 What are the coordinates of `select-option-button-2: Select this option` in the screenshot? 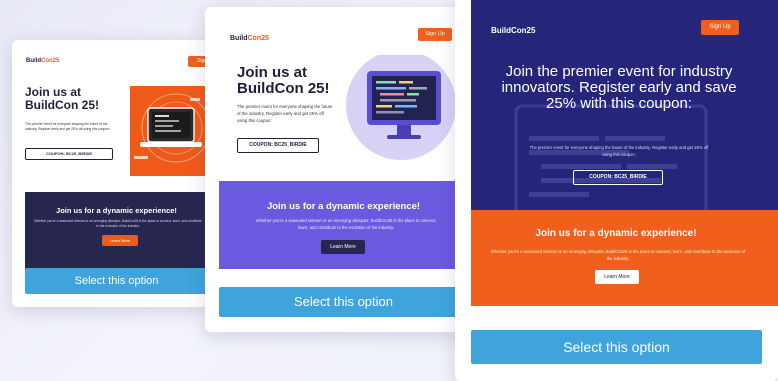 It's located at (343, 302).